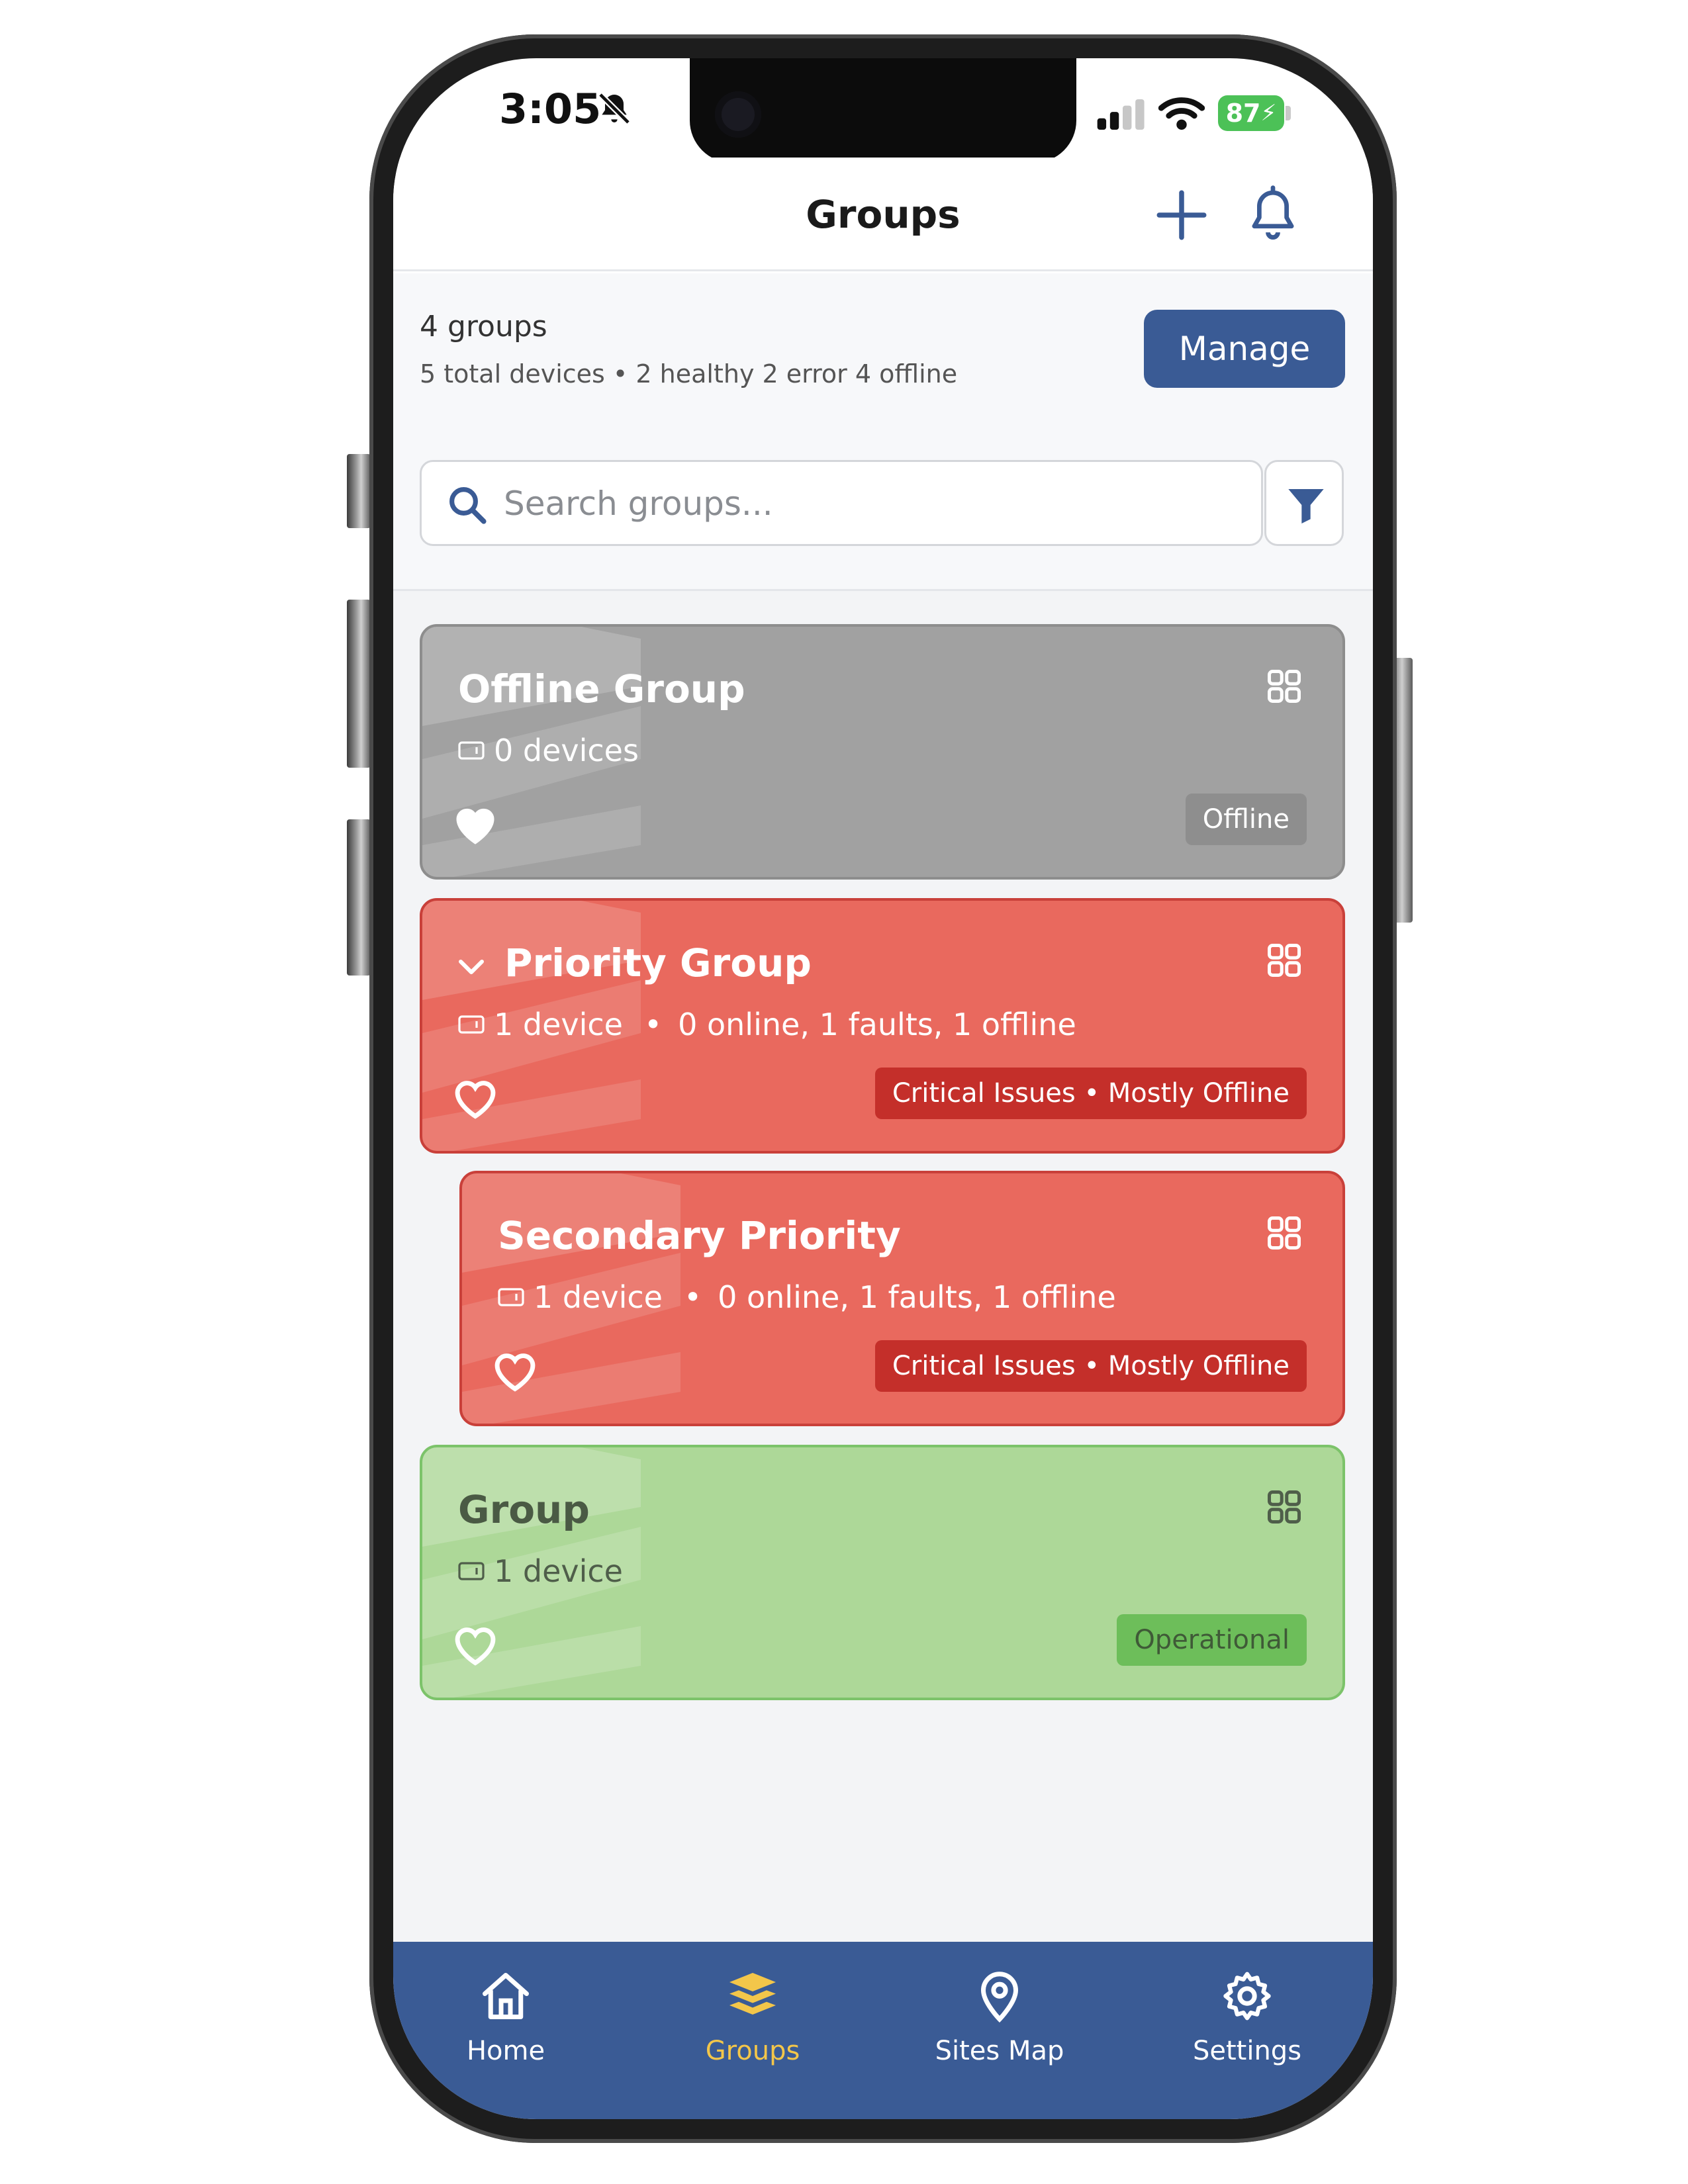  I want to click on map-pin-icon, so click(999, 1997).